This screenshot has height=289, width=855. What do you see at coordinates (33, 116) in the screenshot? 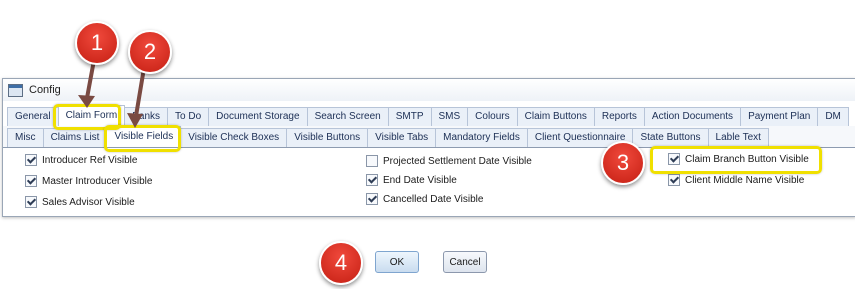
I see `tab-general: General` at bounding box center [33, 116].